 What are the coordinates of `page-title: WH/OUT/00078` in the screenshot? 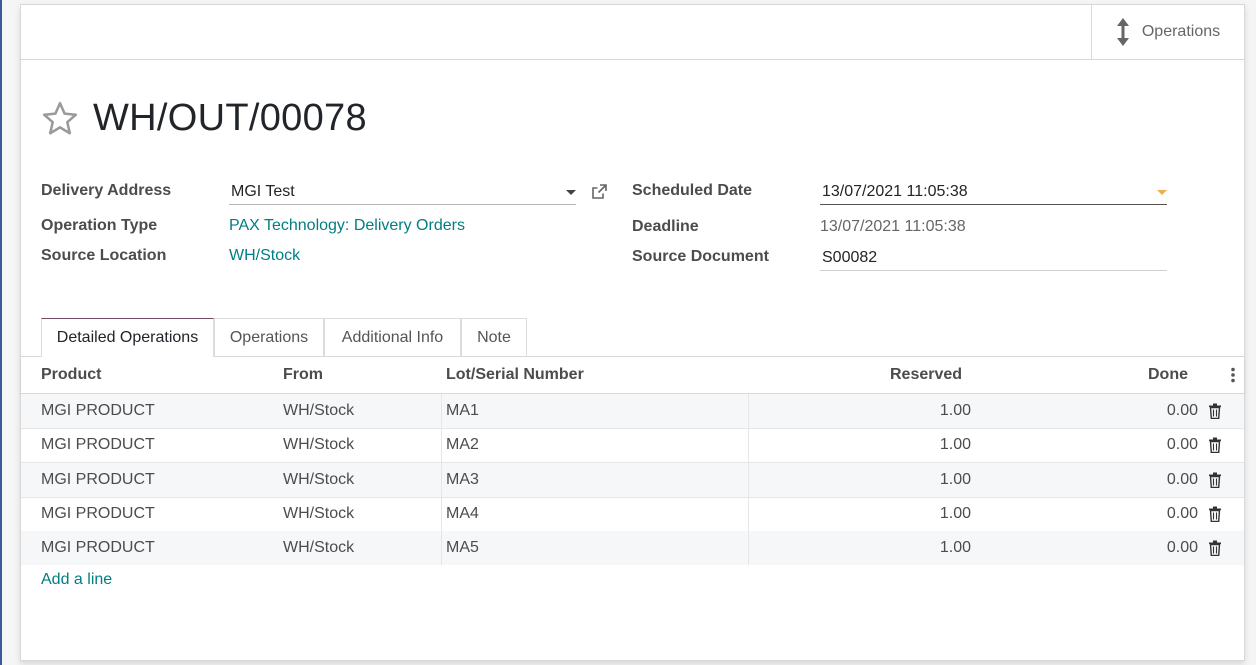 It's located at (230, 118).